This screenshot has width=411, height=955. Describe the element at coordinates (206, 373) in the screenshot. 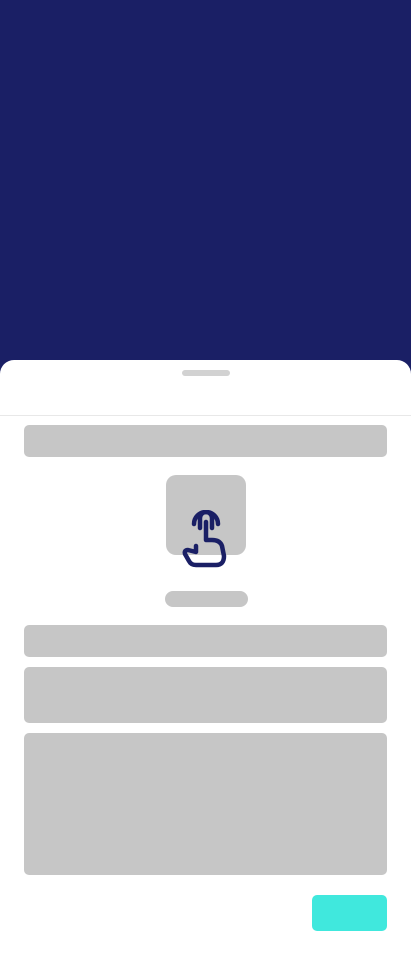

I see `drag-handle` at that location.